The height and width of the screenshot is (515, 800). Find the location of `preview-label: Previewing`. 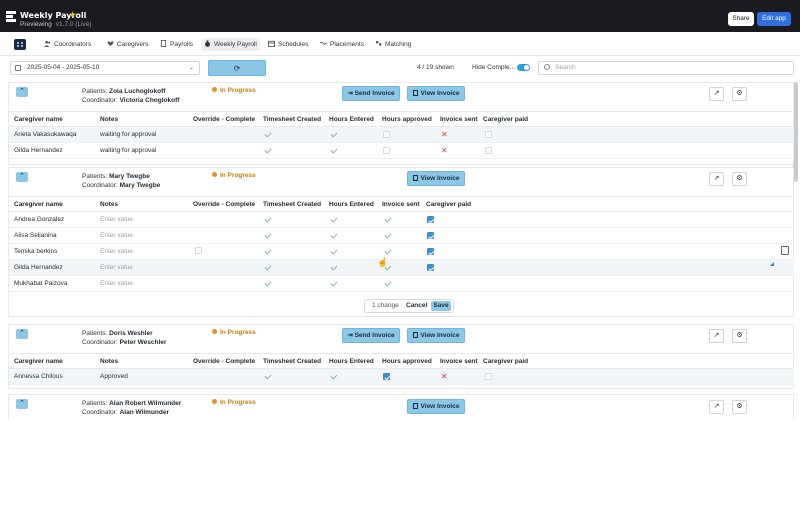

preview-label: Previewing is located at coordinates (36, 24).